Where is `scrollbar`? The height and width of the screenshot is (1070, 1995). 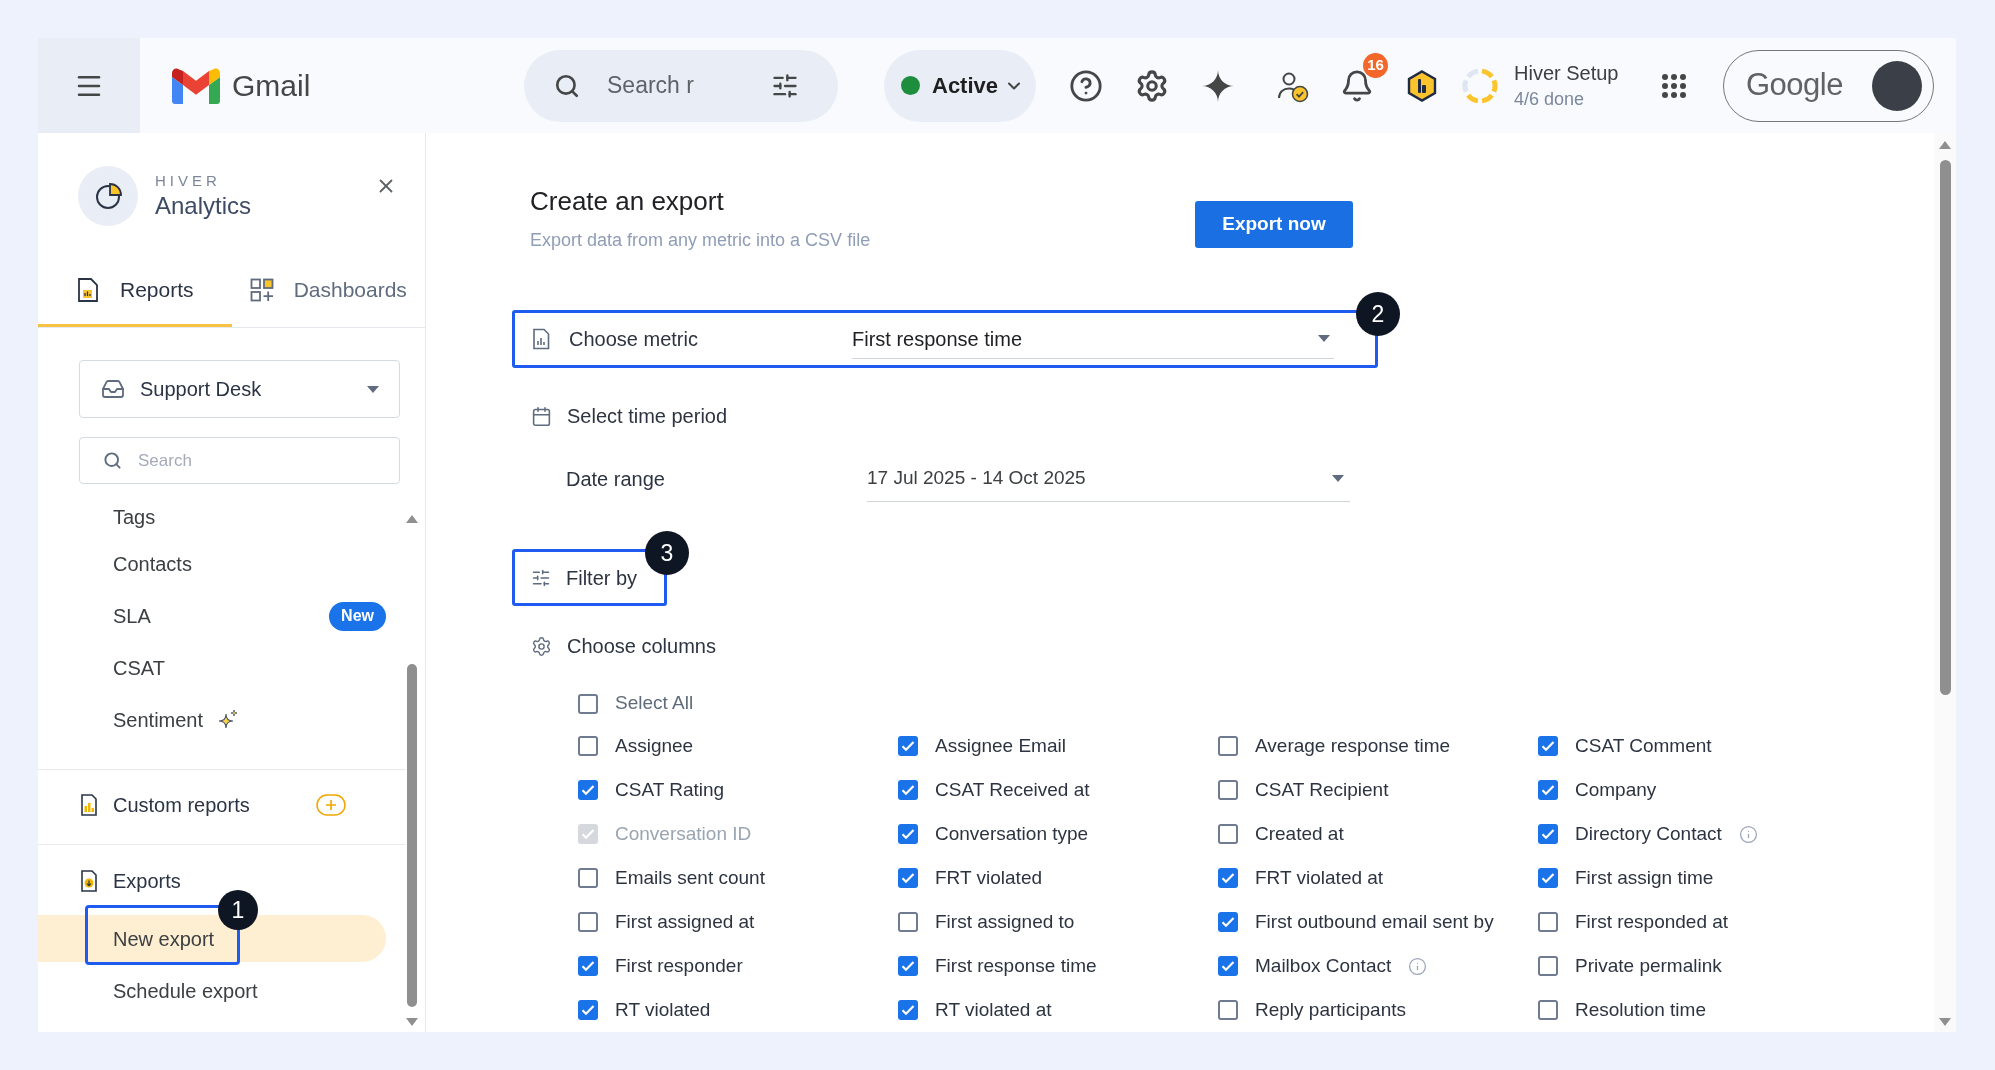
scrollbar is located at coordinates (1945, 582).